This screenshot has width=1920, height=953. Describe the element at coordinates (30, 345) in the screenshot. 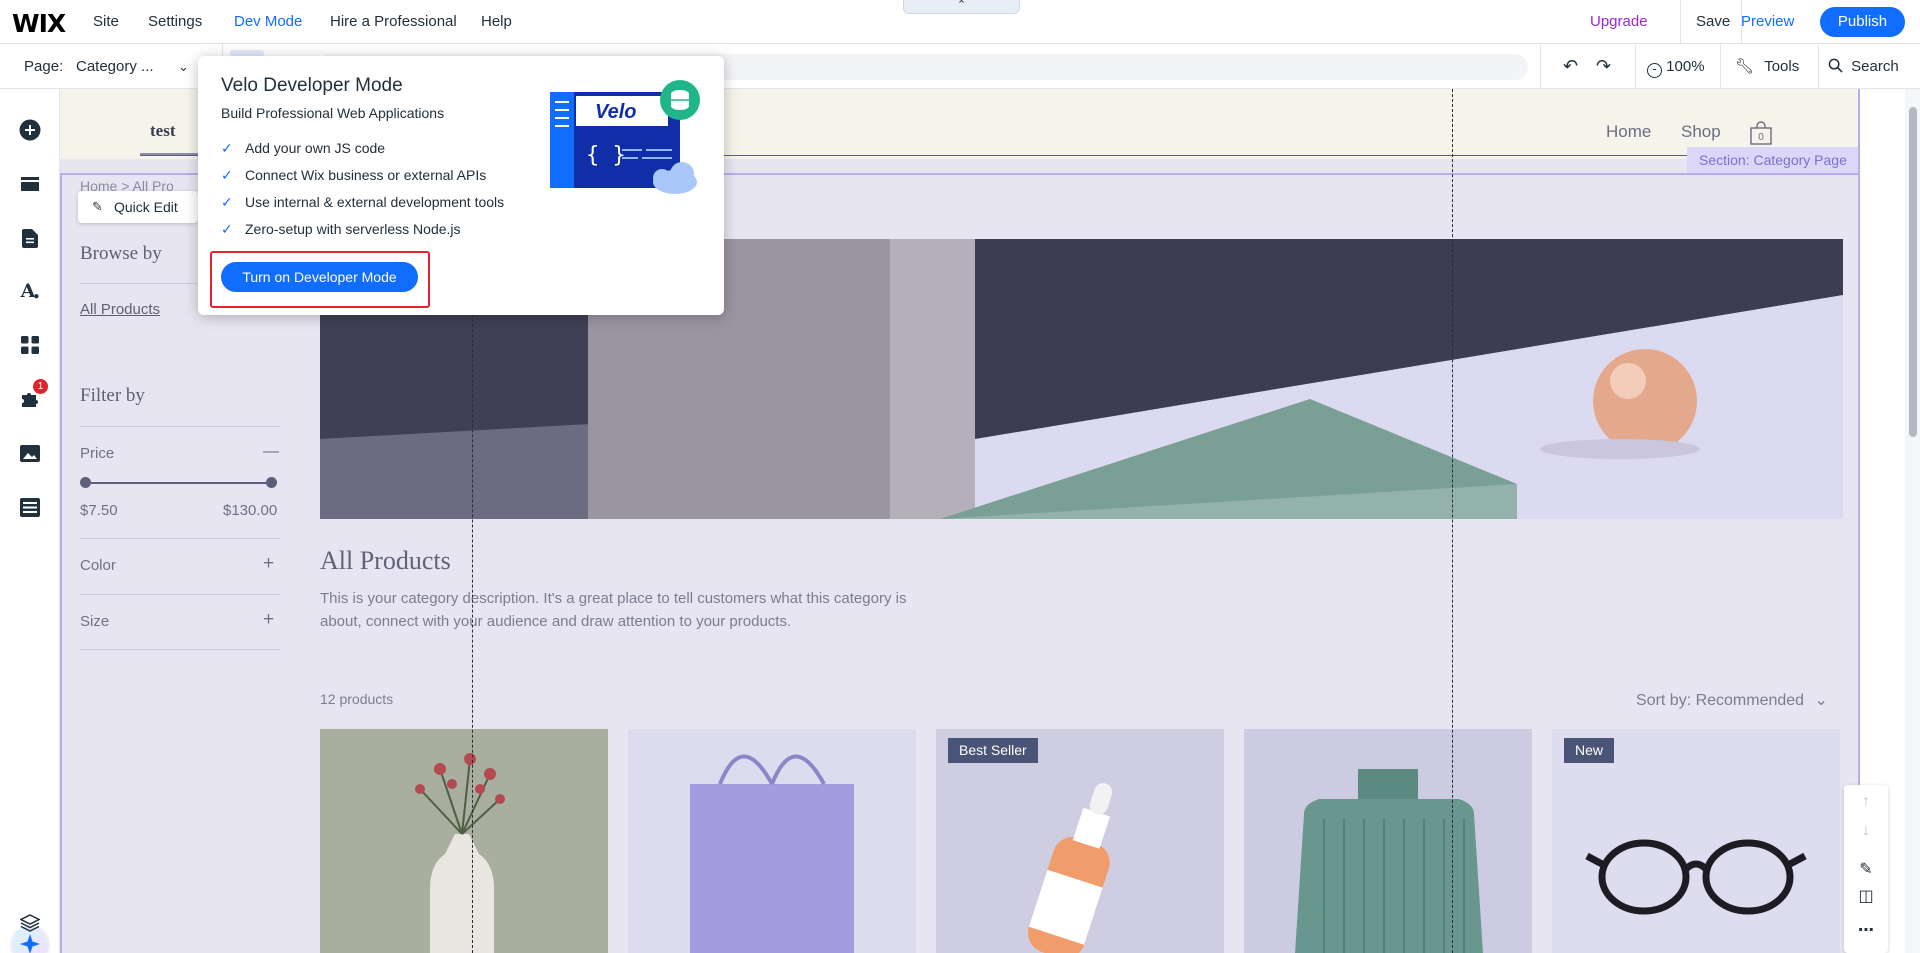

I see `add-apps-icon` at that location.